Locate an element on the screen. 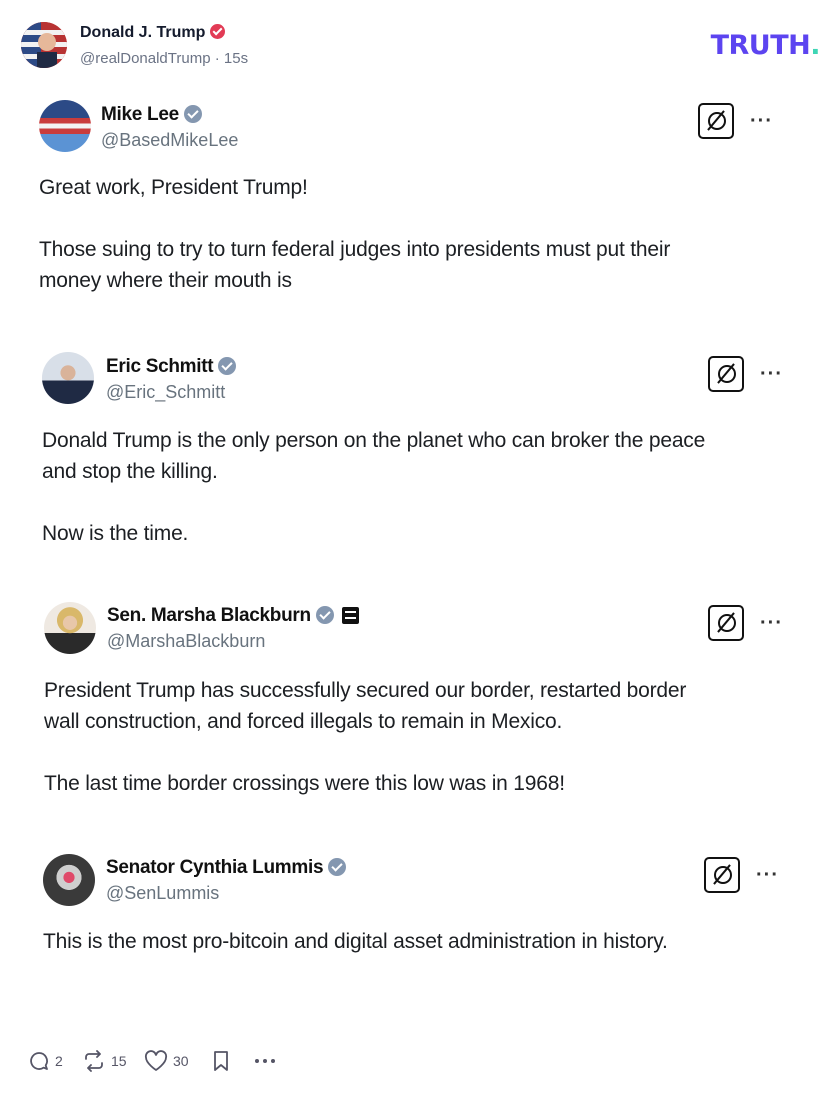 This screenshot has width=840, height=1100. reply-button: 2 is located at coordinates (45, 1061).